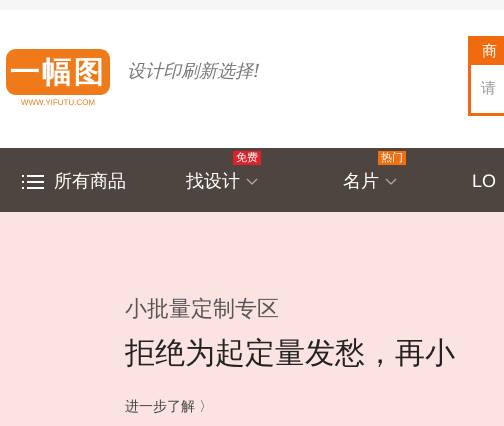  I want to click on search-field: 请, so click(487, 89).